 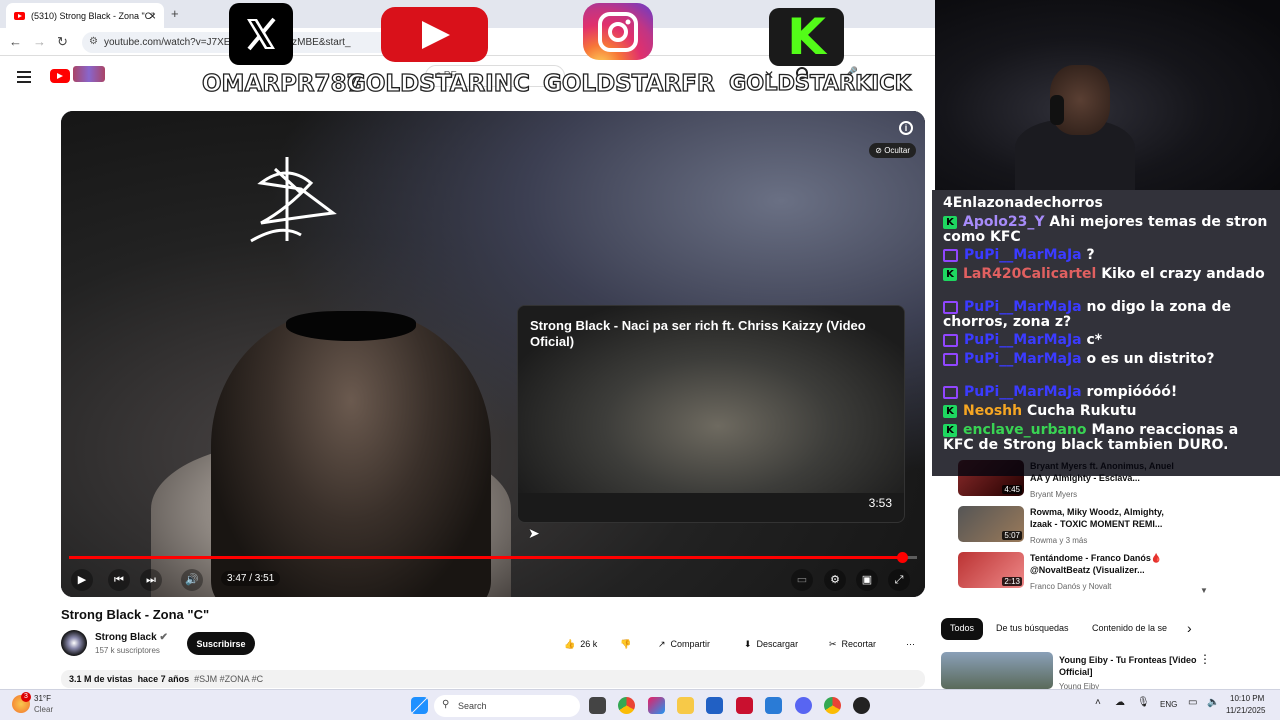 I want to click on youtube-logo-icon, so click(x=60, y=76).